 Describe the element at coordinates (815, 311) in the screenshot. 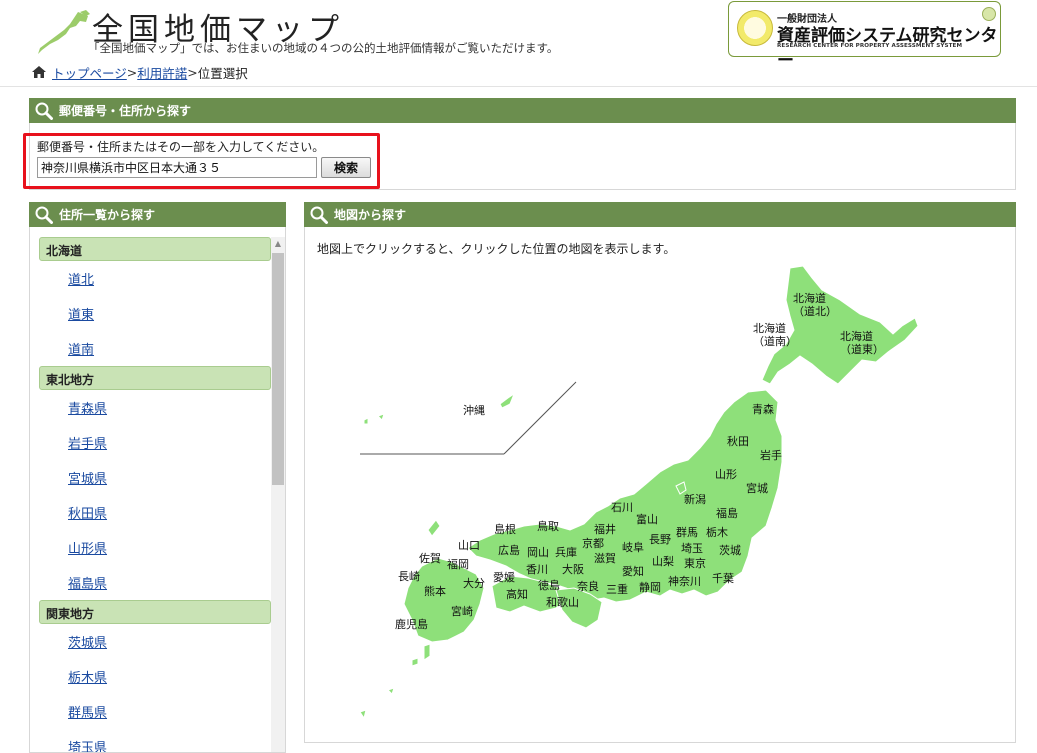

I see `label-hokkaido-north-sub: （道北）` at that location.